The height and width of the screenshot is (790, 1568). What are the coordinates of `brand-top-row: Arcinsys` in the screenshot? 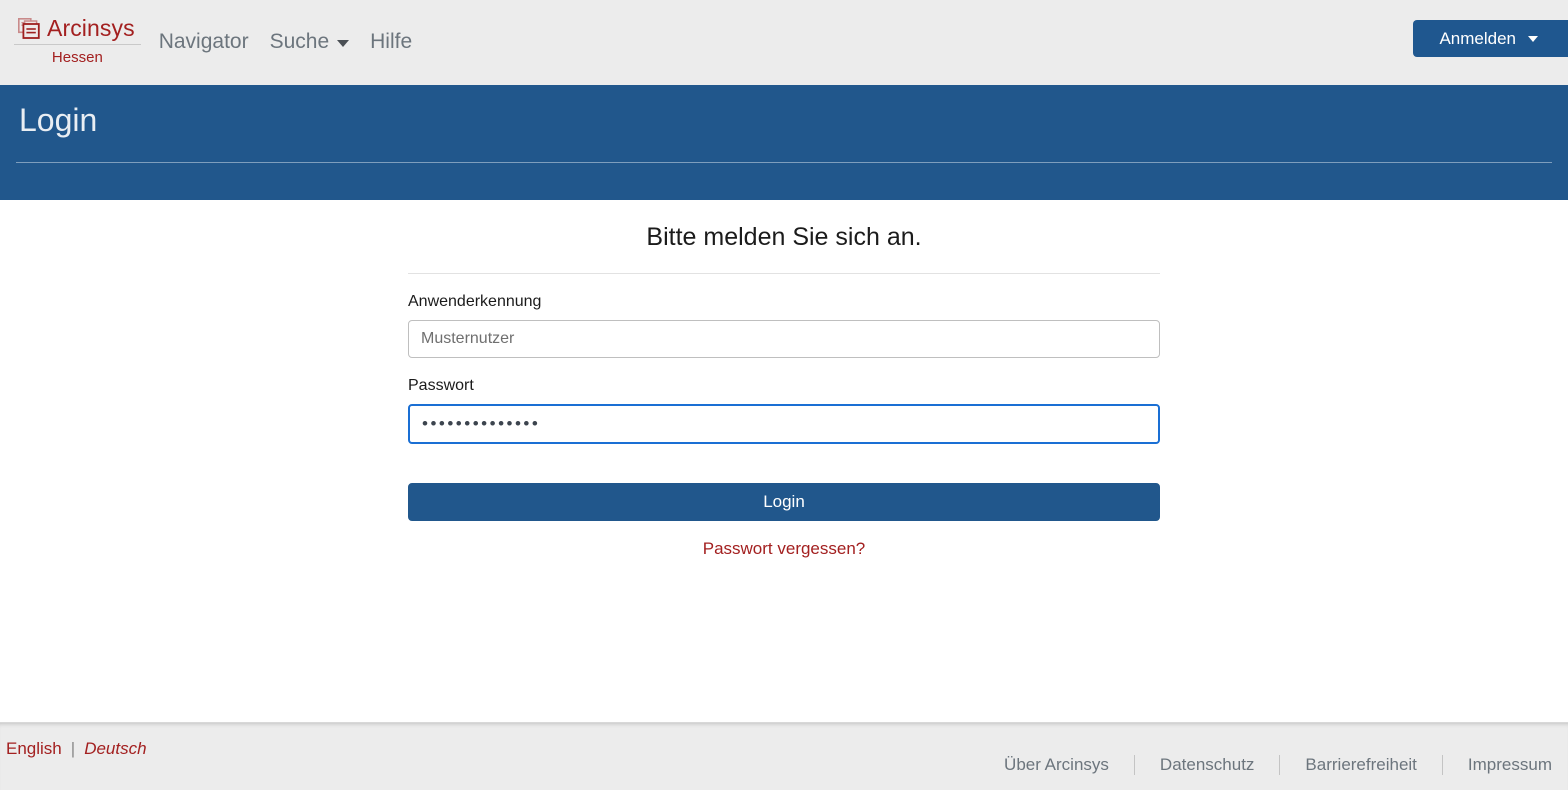 It's located at (77, 30).